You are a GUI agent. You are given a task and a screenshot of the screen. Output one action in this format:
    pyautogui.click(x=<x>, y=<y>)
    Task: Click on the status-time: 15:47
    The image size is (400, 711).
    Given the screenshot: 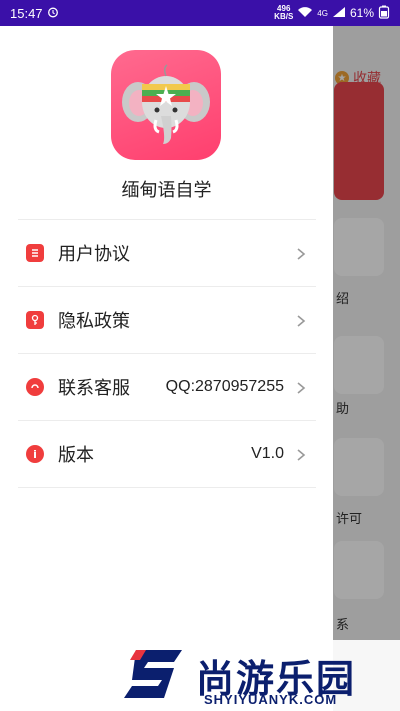 What is the action you would take?
    pyautogui.click(x=26, y=13)
    